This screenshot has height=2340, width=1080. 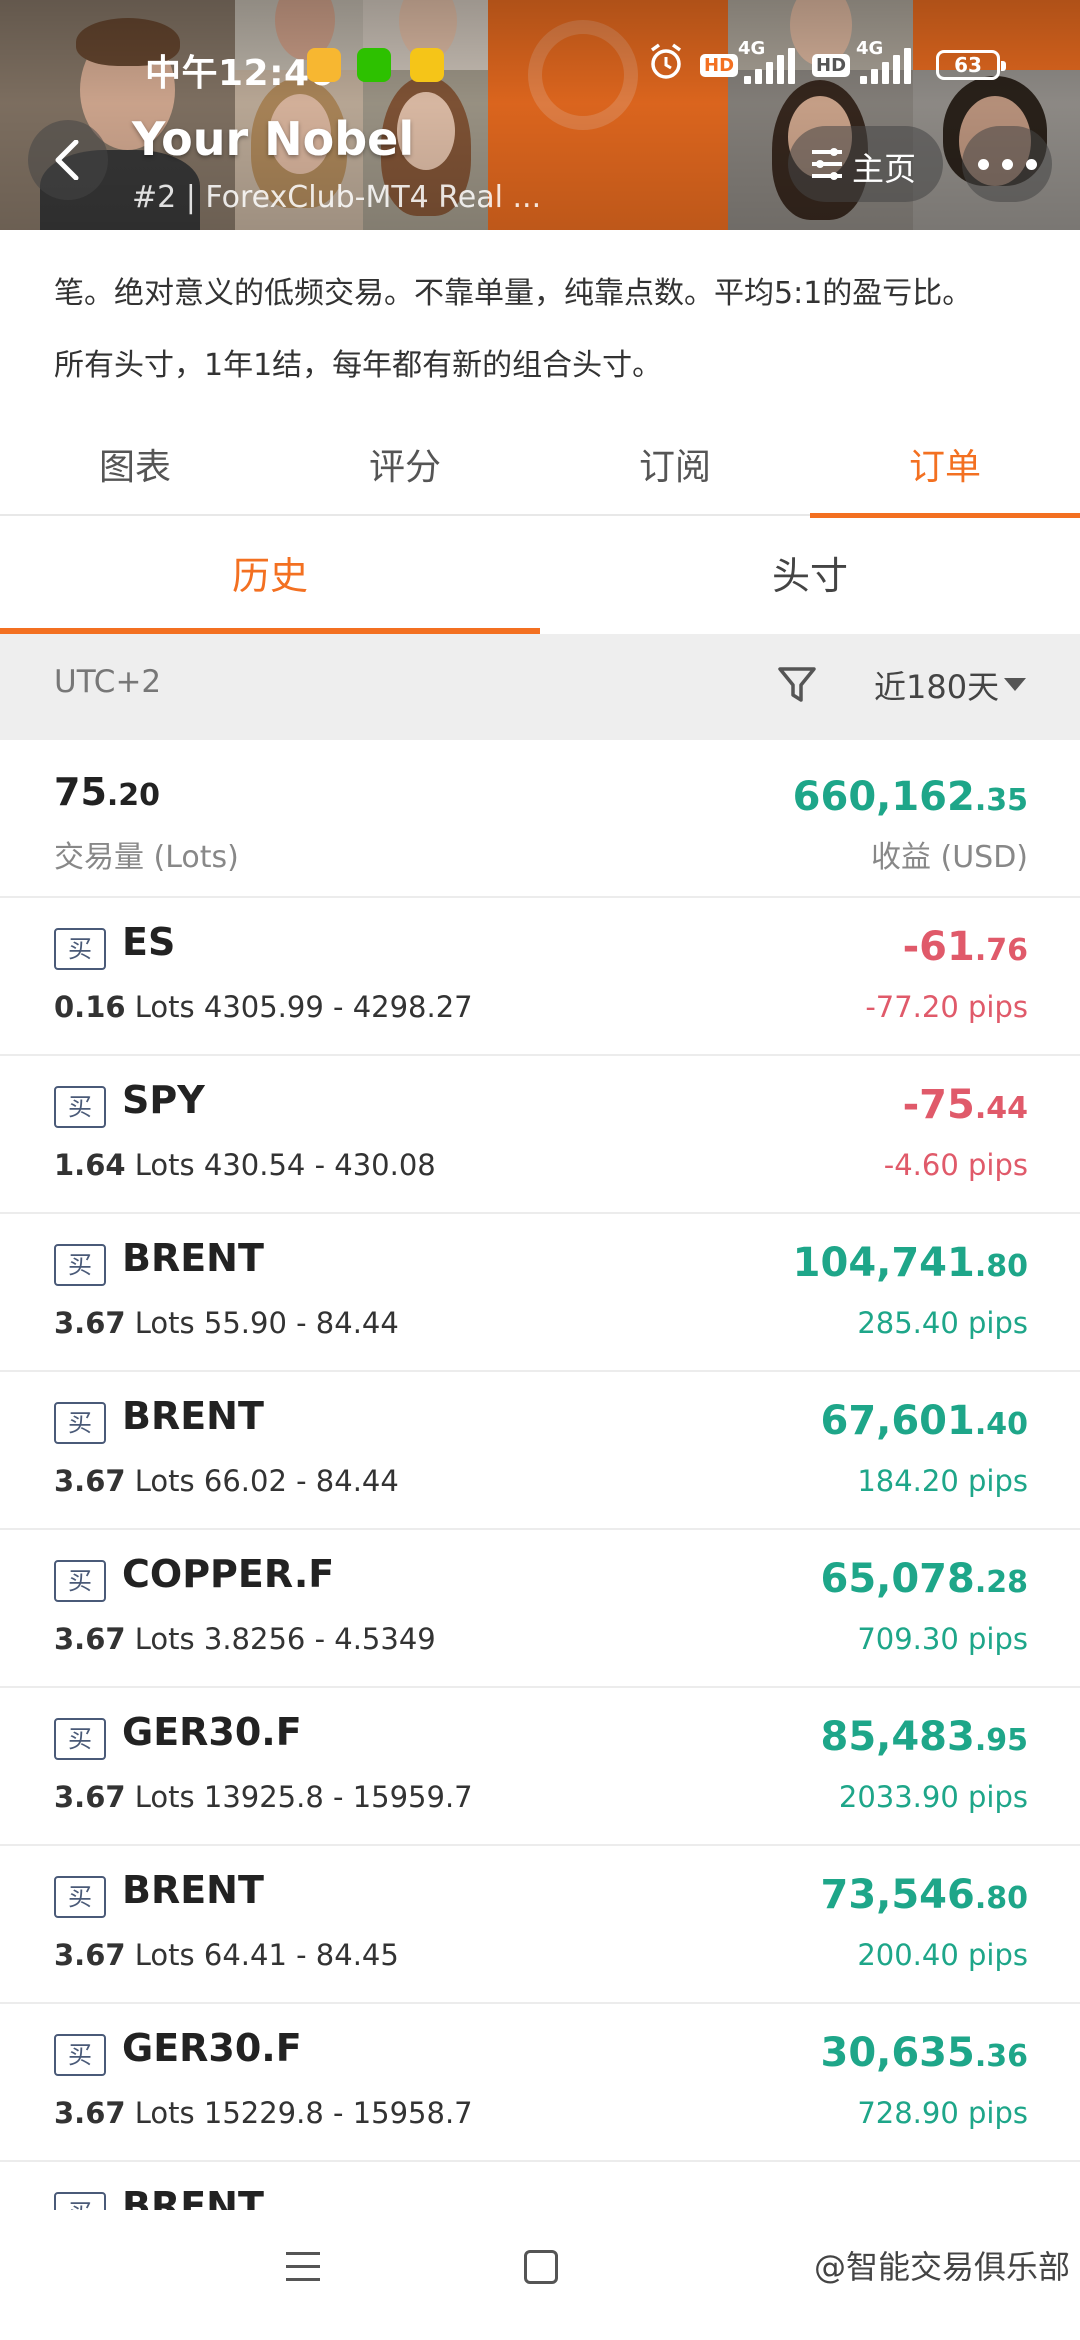 I want to click on order-symbol: ES, so click(x=149, y=942).